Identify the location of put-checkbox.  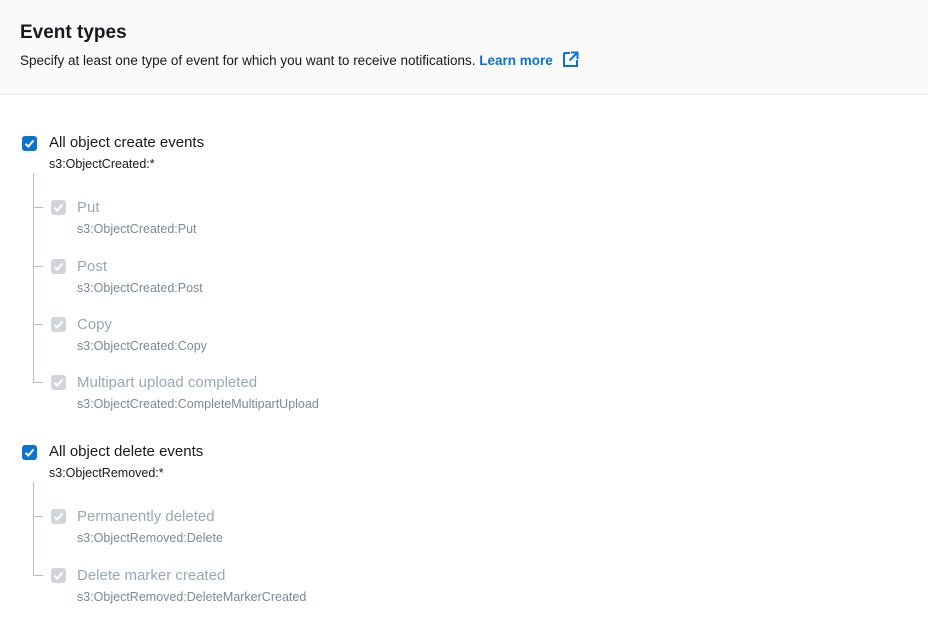
(58, 207).